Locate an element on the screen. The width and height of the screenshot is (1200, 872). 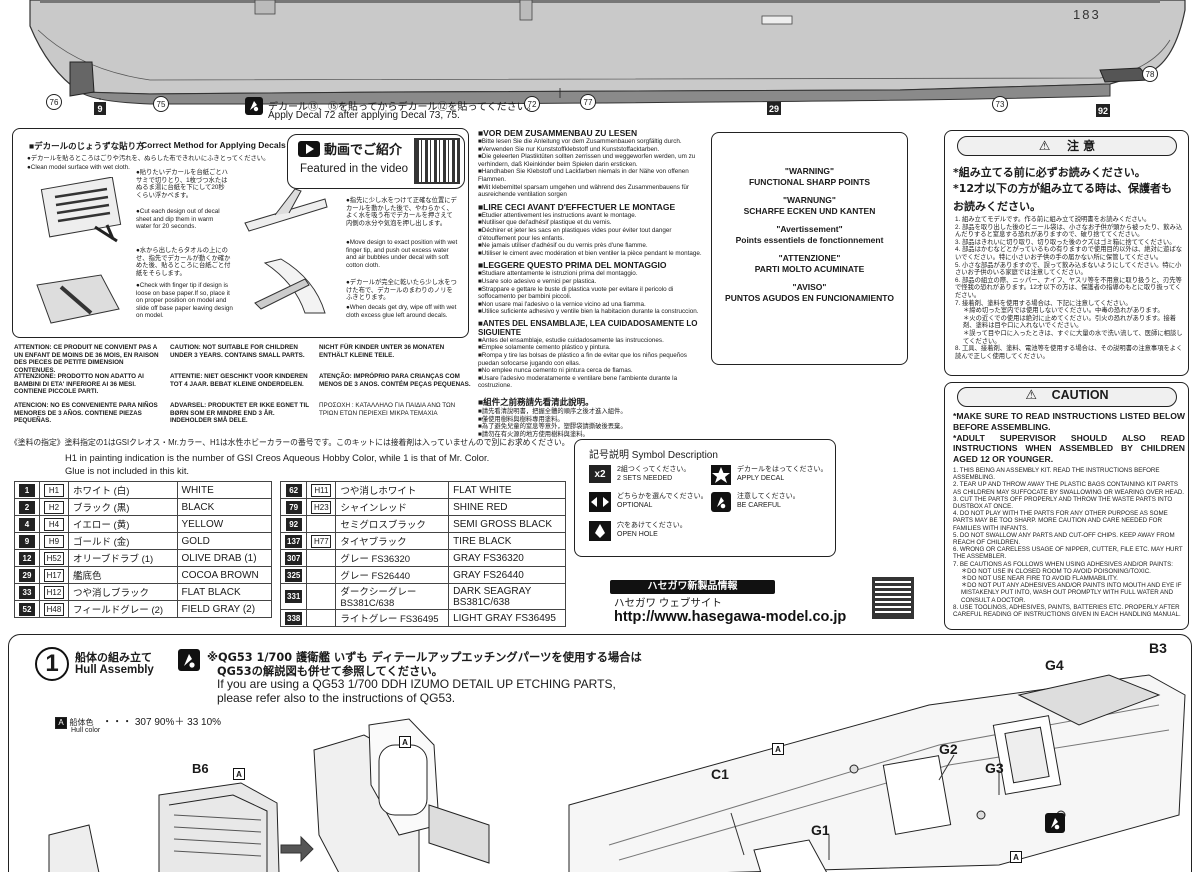
color-name-en: BLACK is located at coordinates (224, 507).